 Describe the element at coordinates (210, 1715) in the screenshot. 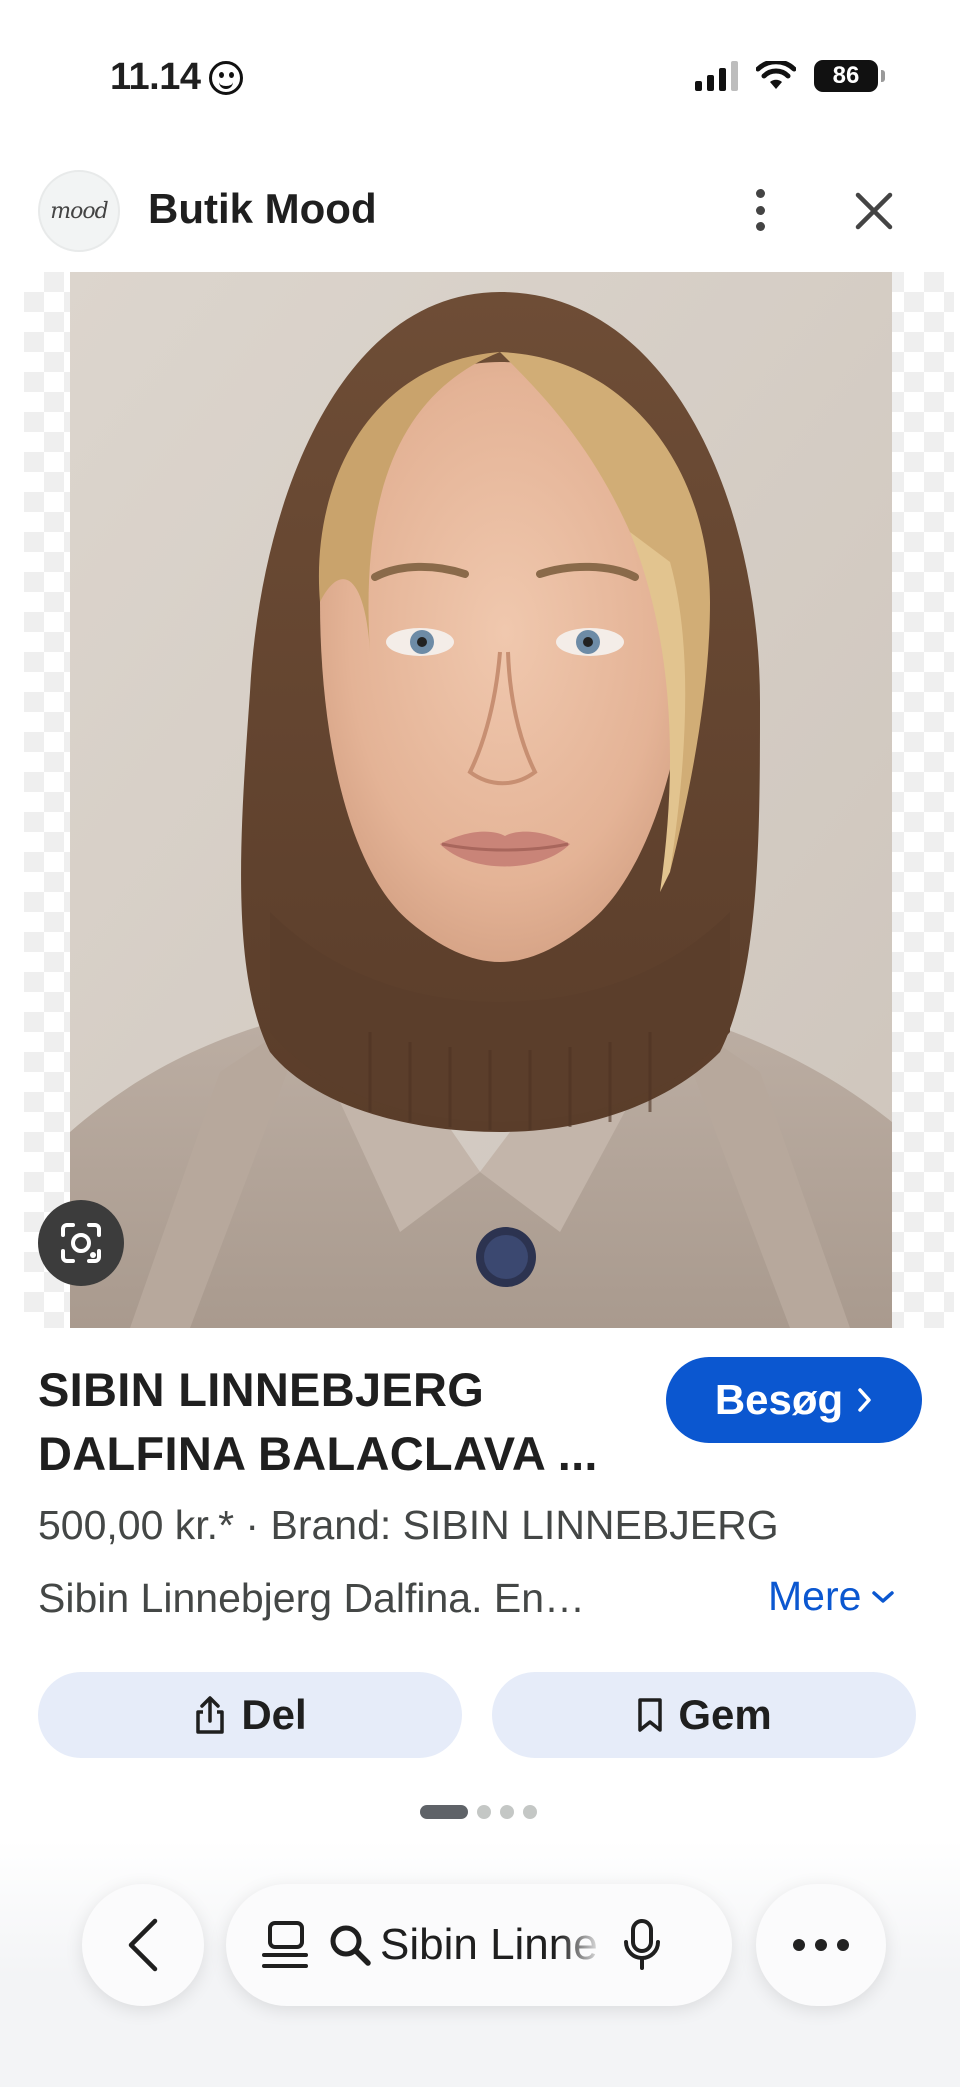

I see `share-icon` at that location.